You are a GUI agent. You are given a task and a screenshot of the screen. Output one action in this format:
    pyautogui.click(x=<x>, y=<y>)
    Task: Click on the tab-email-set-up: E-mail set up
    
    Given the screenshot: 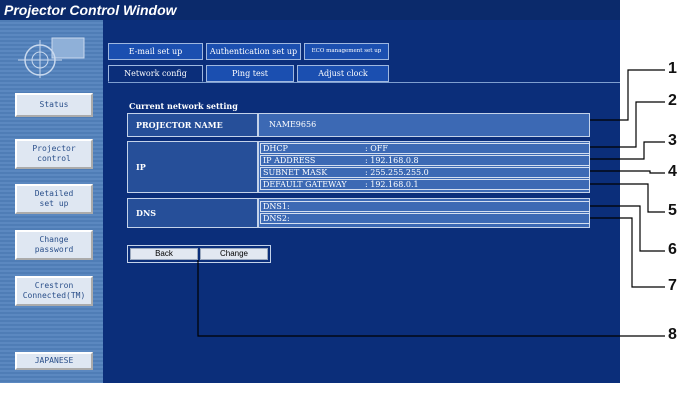 What is the action you would take?
    pyautogui.click(x=155, y=51)
    